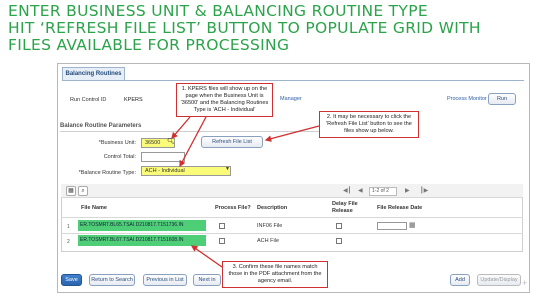 The image size is (550, 300). Describe the element at coordinates (245, 192) in the screenshot. I see `callout-arrows` at that location.